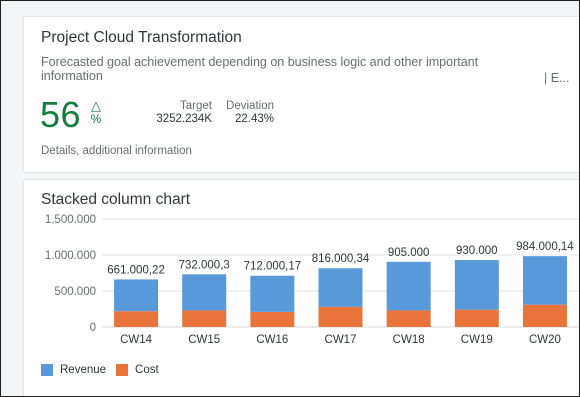  What do you see at coordinates (273, 267) in the screenshot?
I see `data-label: 712.000,17` at bounding box center [273, 267].